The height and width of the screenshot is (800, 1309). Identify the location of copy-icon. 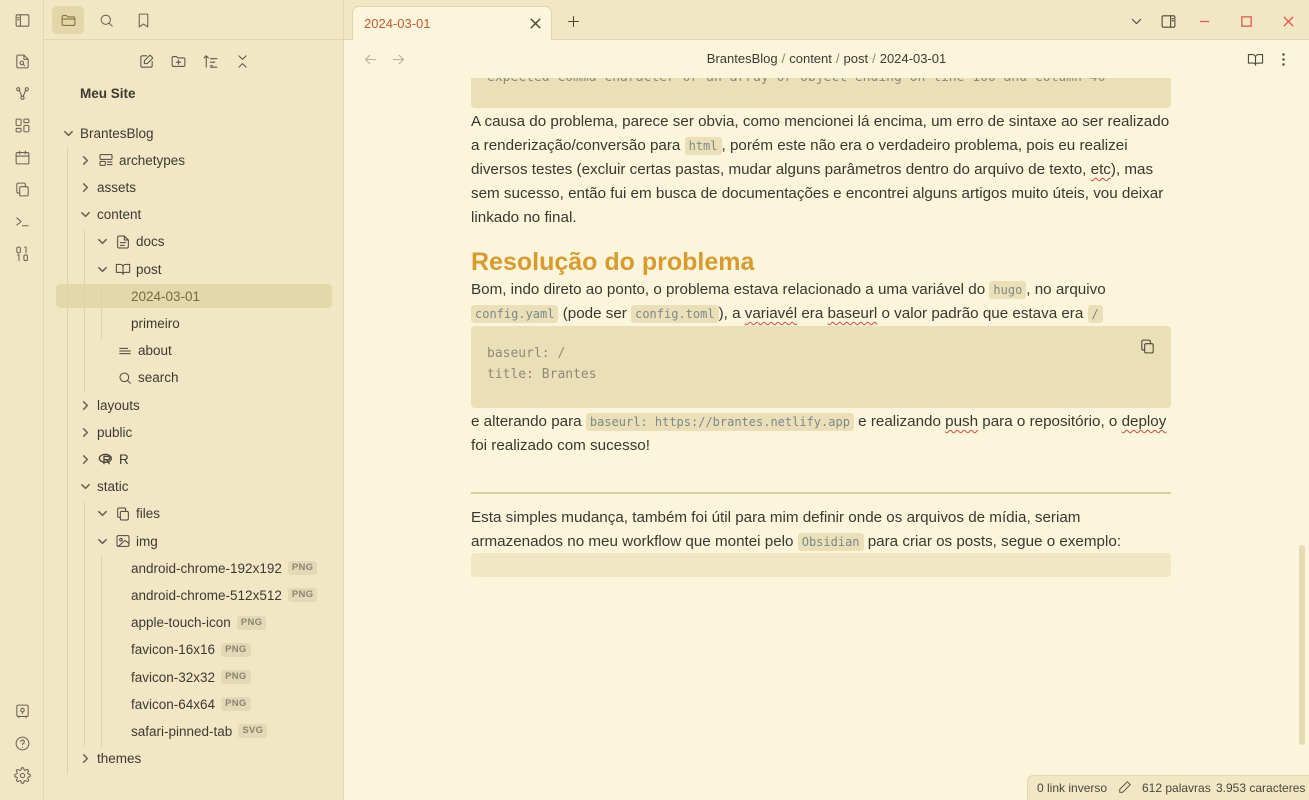
(22, 189).